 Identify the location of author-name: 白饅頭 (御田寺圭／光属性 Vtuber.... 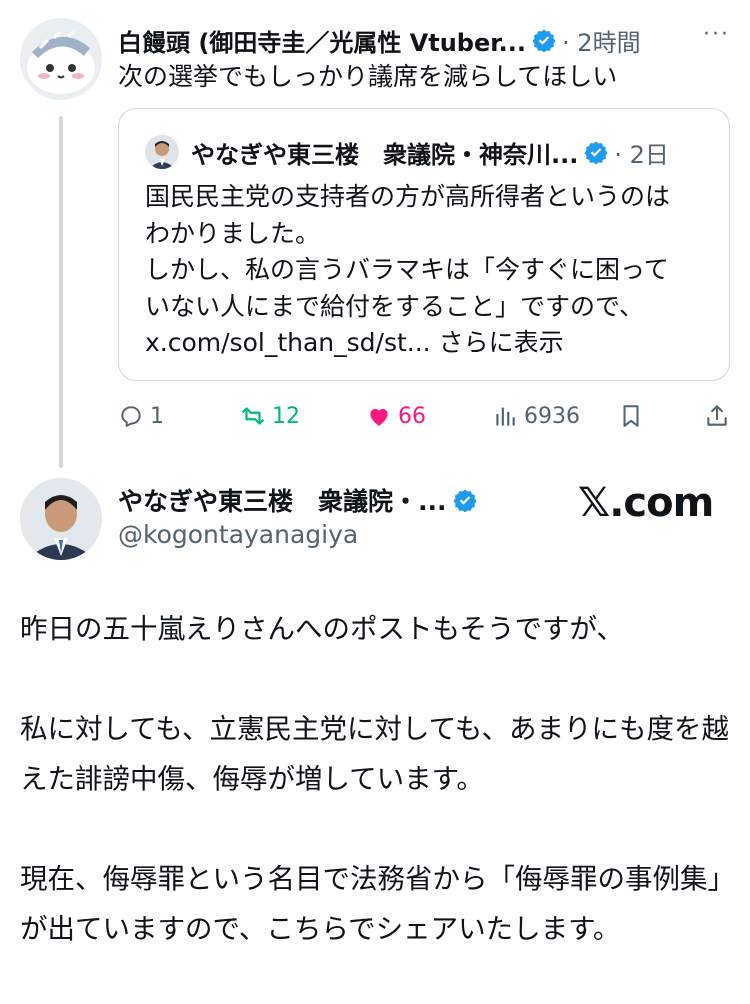
(322, 40).